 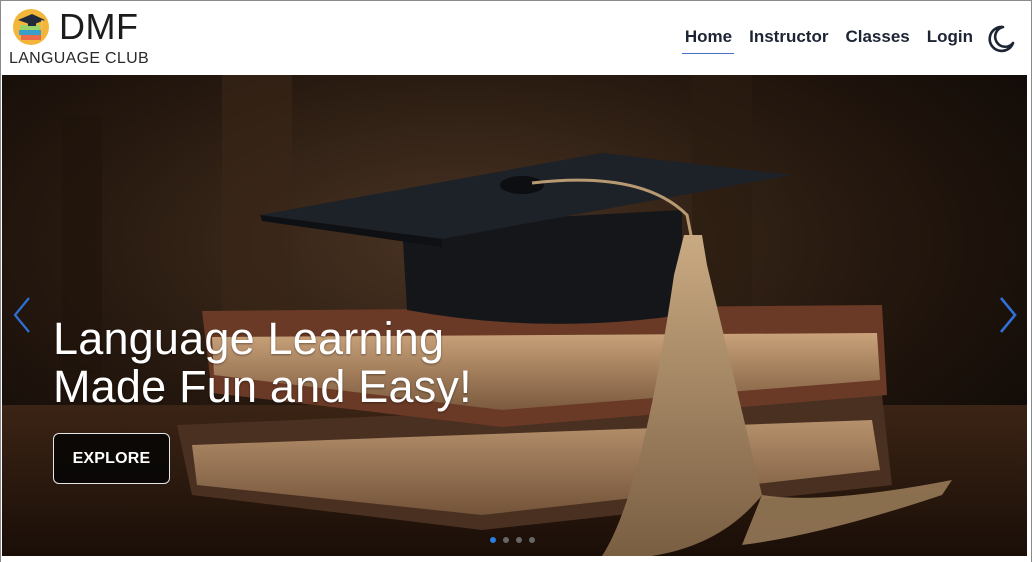 I want to click on logo-subtitle: LANGUAGE CLUB, so click(x=79, y=58).